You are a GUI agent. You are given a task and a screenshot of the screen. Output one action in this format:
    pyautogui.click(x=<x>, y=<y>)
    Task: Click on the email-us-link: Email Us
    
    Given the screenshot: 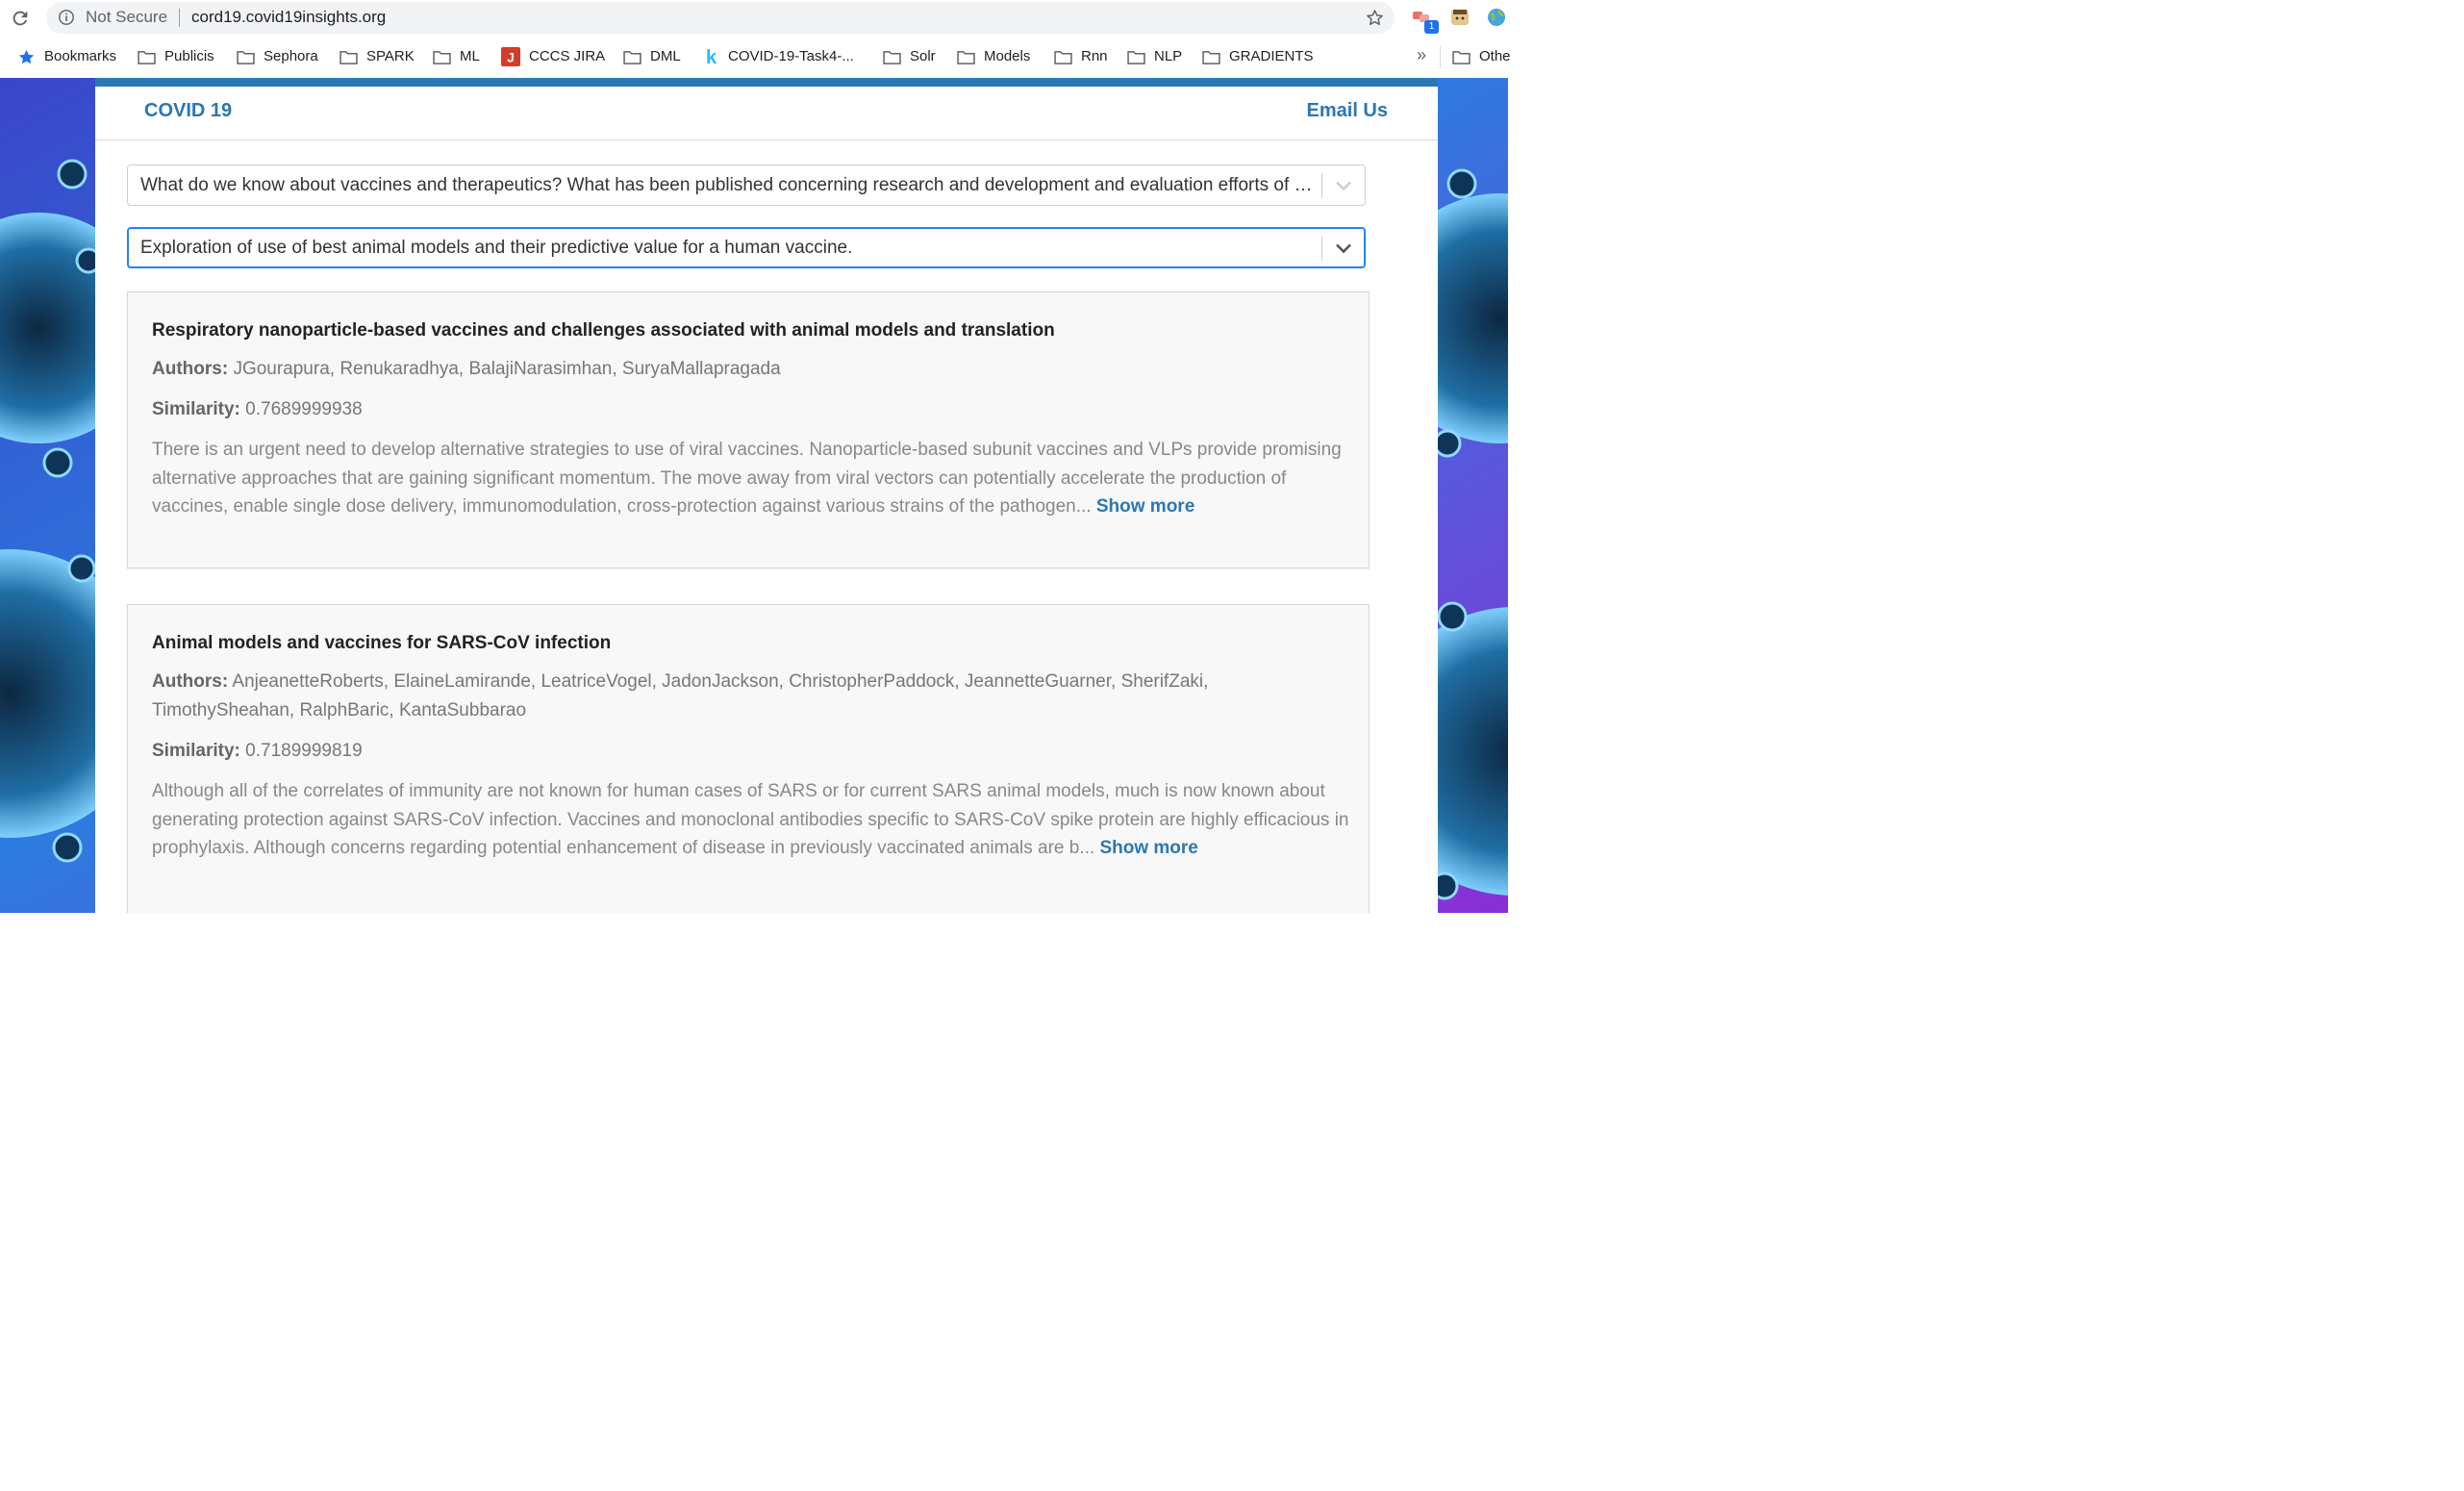 What is the action you would take?
    pyautogui.click(x=1347, y=111)
    